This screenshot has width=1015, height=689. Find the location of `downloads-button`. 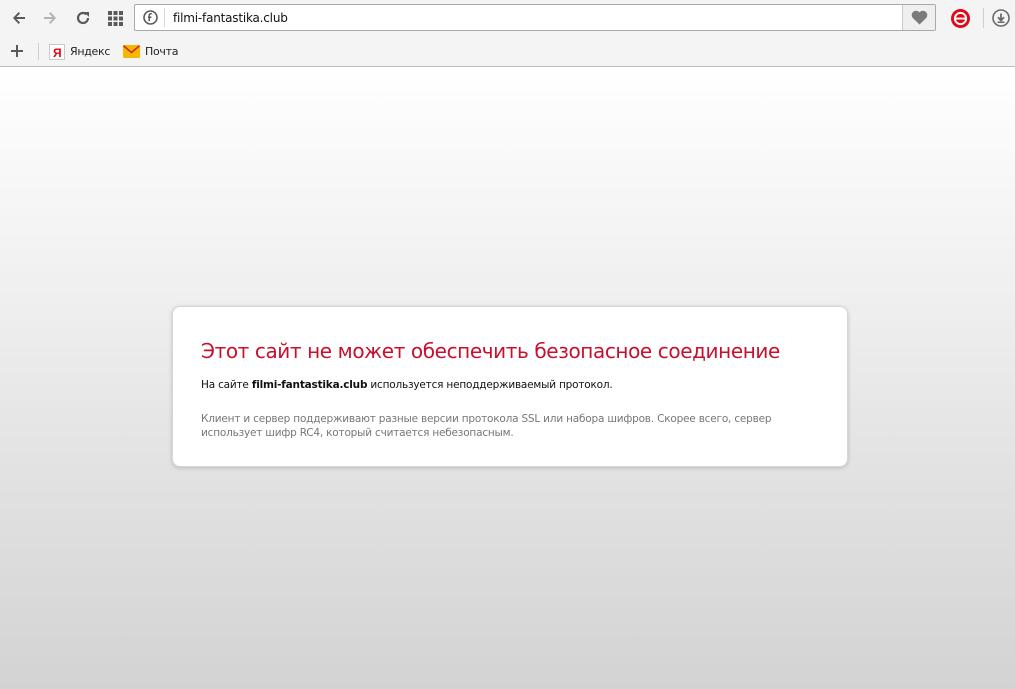

downloads-button is located at coordinates (1001, 18).